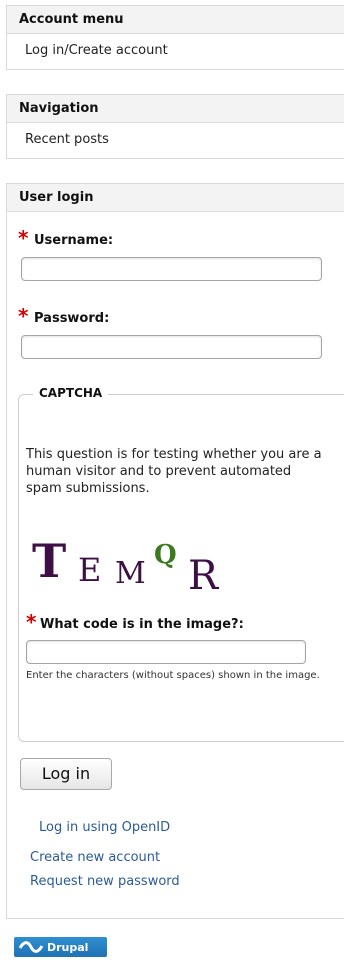 The image size is (344, 969). What do you see at coordinates (175, 109) in the screenshot?
I see `navigation-title: Navigation` at bounding box center [175, 109].